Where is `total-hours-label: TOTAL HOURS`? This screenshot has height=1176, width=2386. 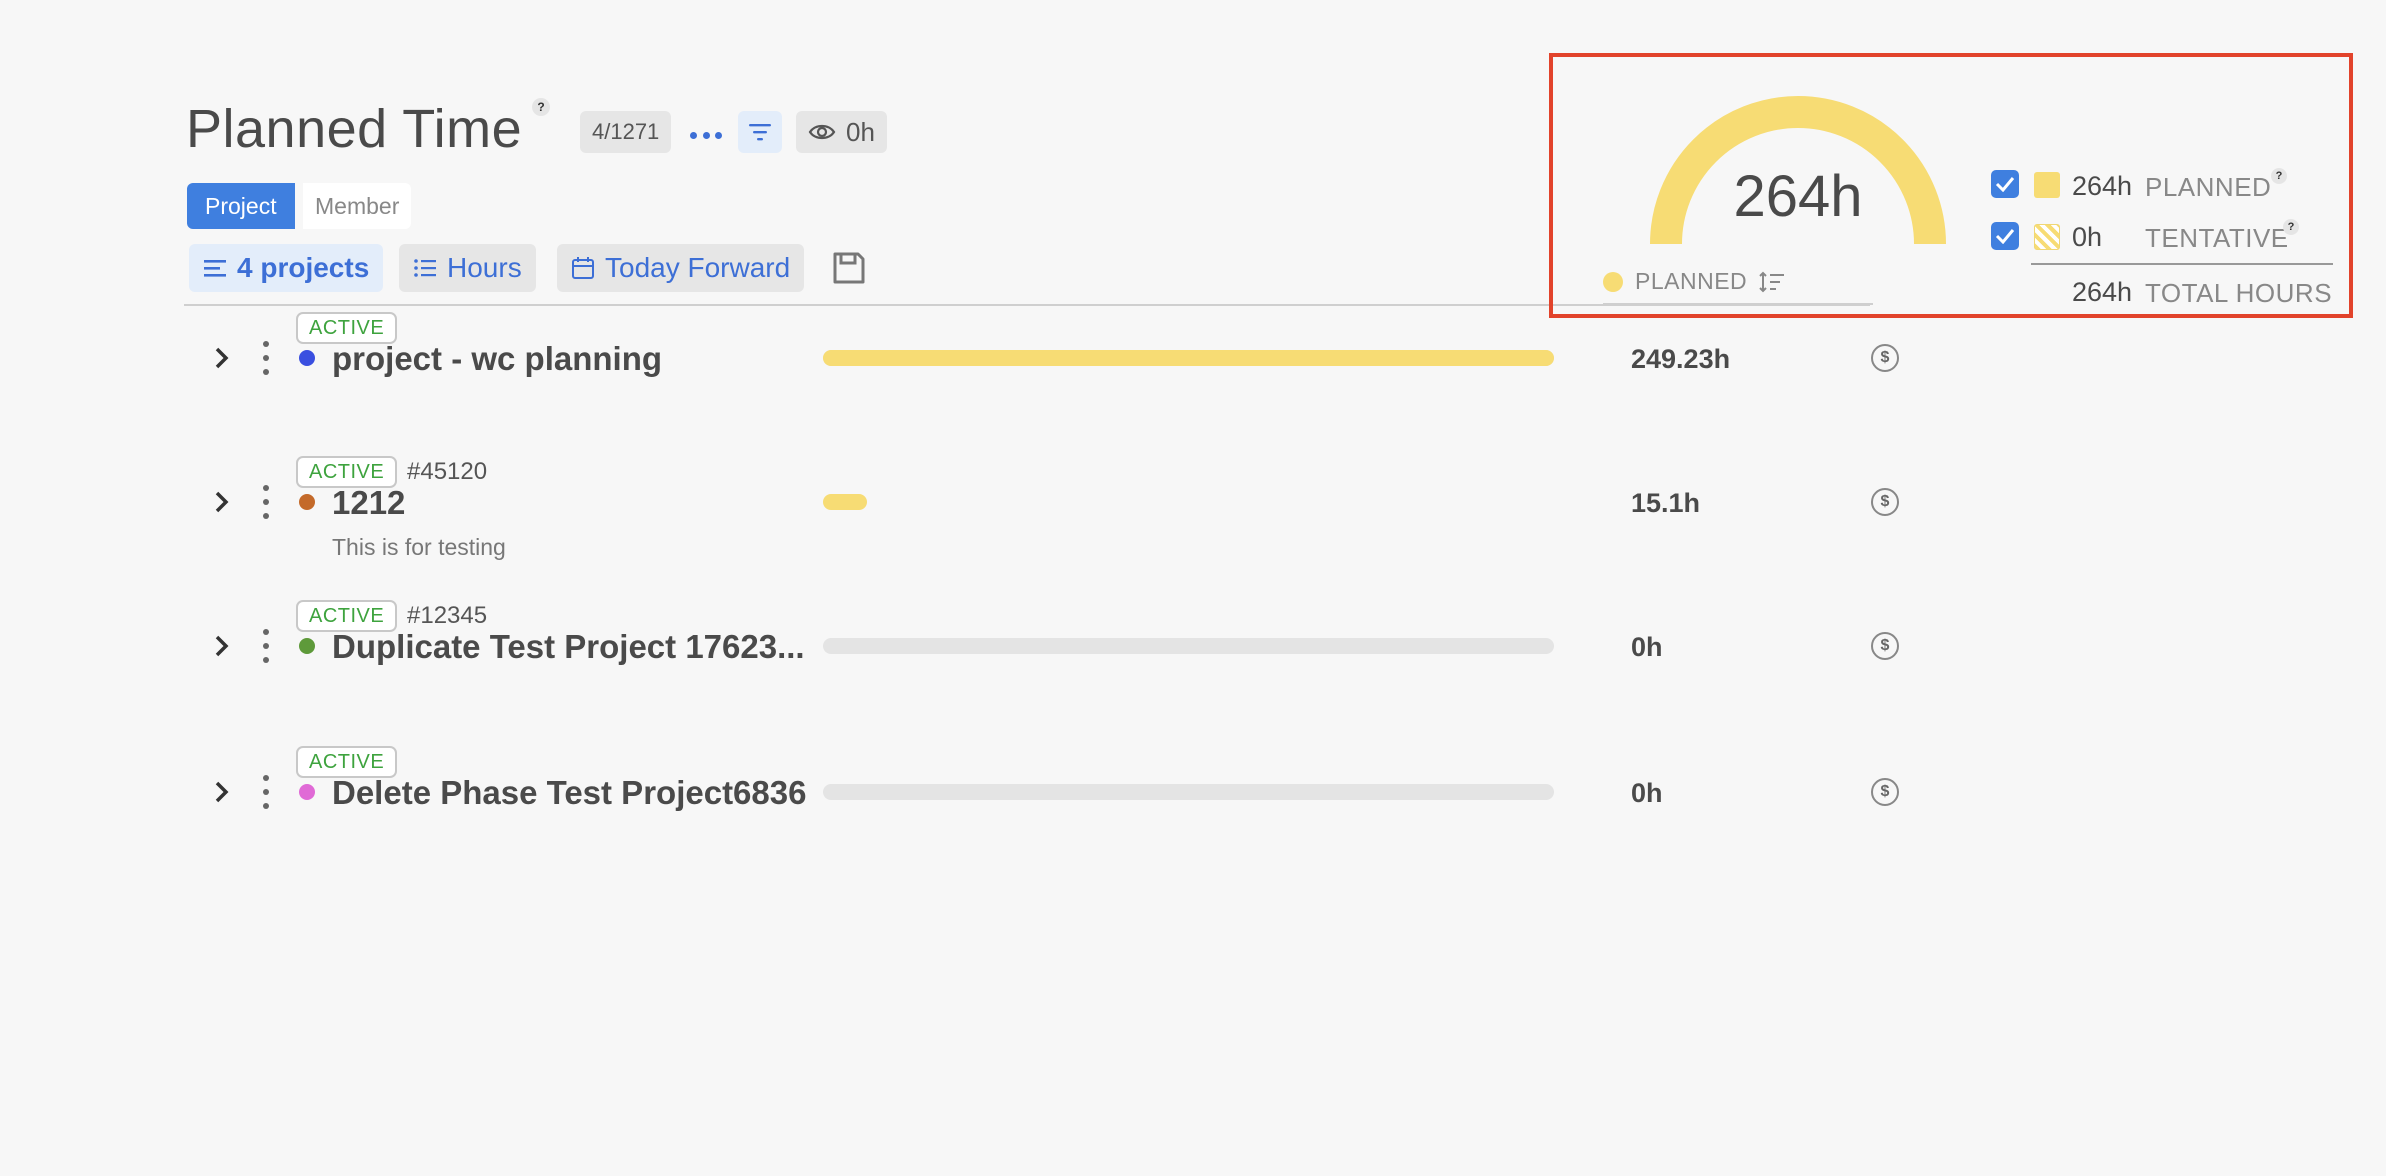 total-hours-label: TOTAL HOURS is located at coordinates (2239, 293).